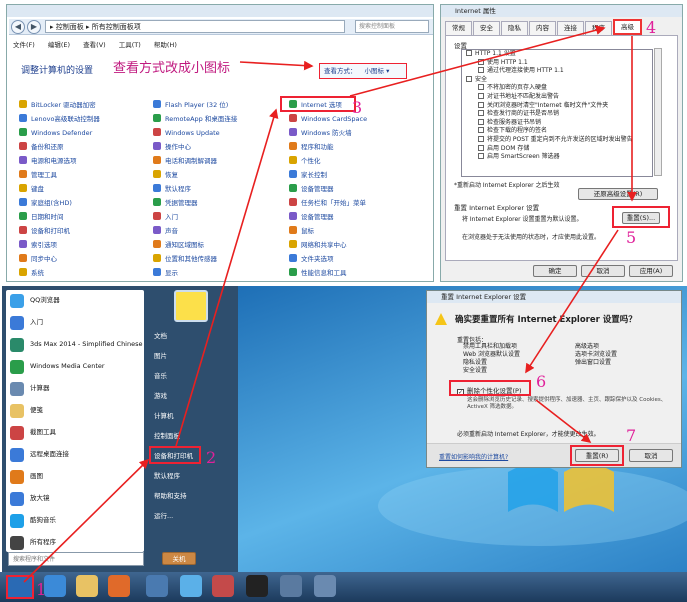 This screenshot has width=687, height=602. Describe the element at coordinates (195, 176) in the screenshot. I see `cp-item: 恢复` at that location.